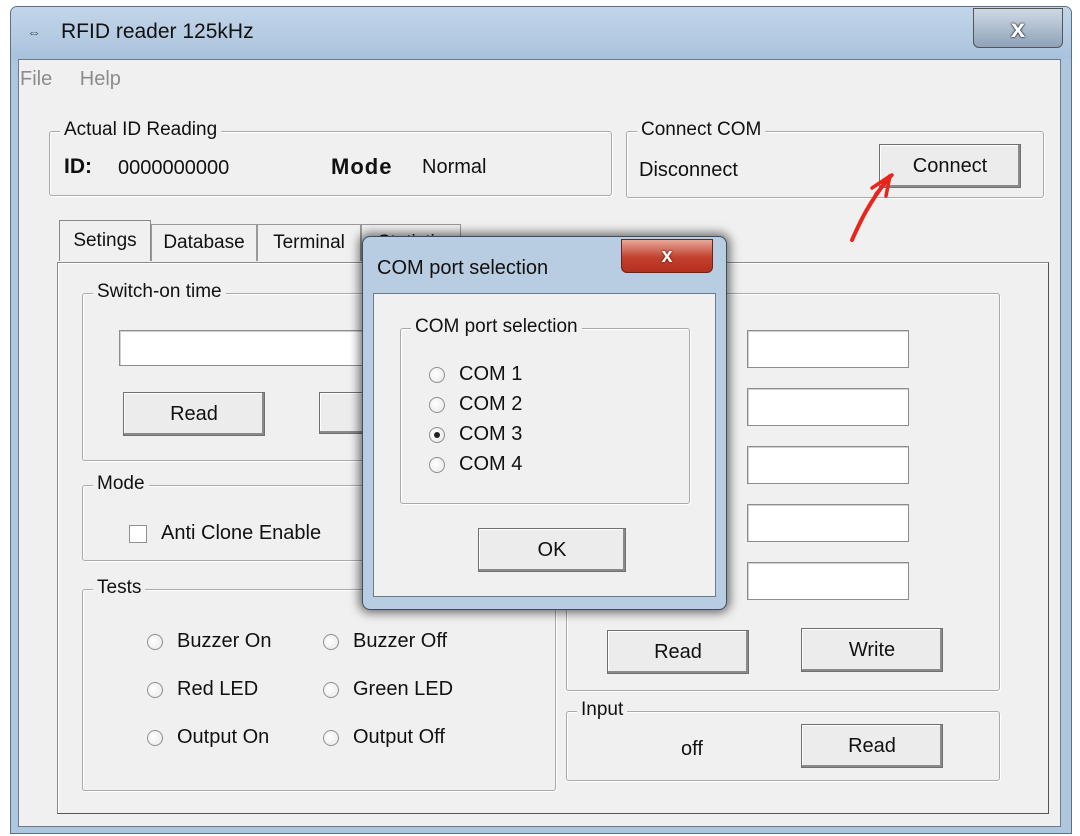 The height and width of the screenshot is (836, 1080). I want to click on actual-id-legend: Actual ID Reading, so click(141, 130).